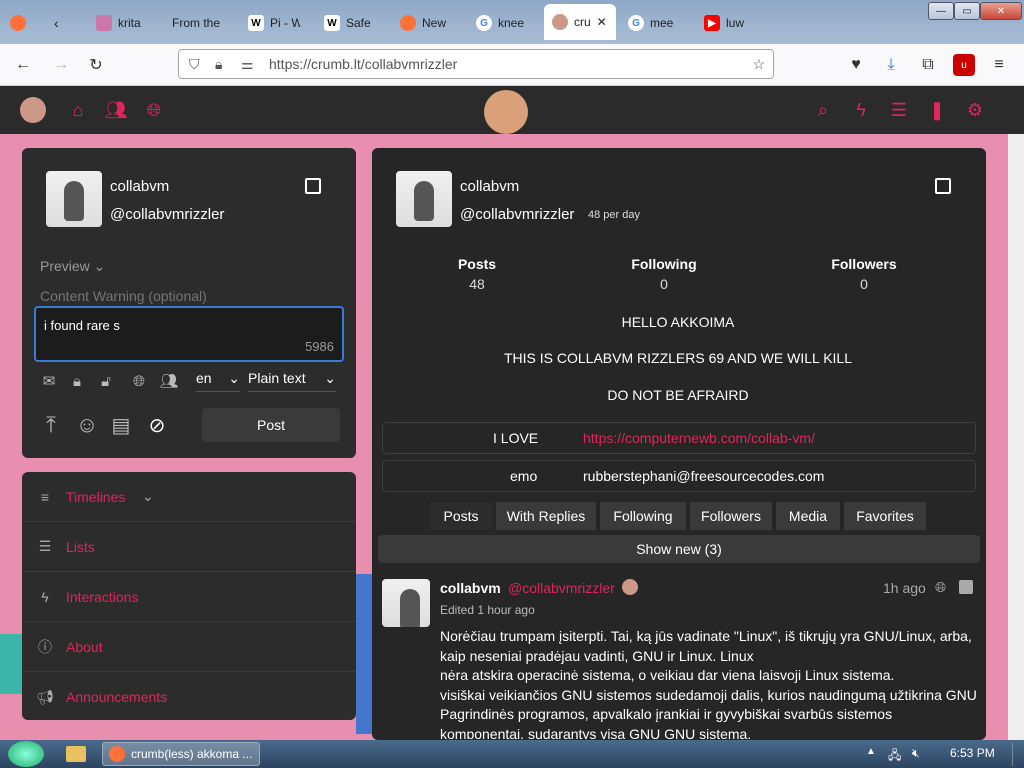 Image resolution: width=1024 pixels, height=768 pixels. I want to click on tray-arrow-icon: ▲, so click(871, 751).